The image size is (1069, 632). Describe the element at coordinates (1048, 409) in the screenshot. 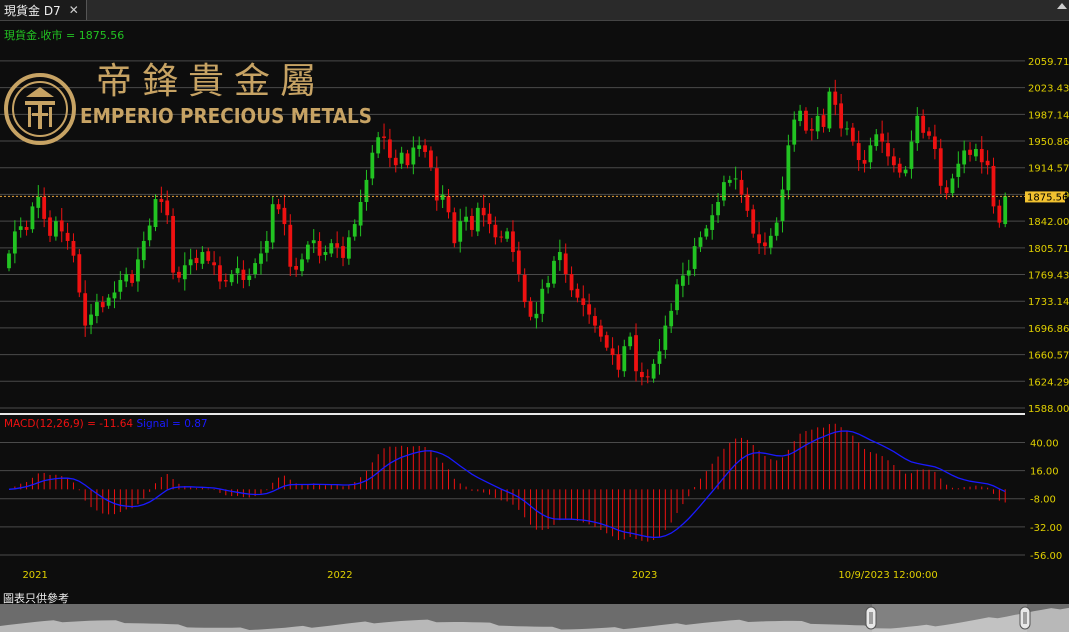

I see `price-tick-label: 1588.00` at that location.